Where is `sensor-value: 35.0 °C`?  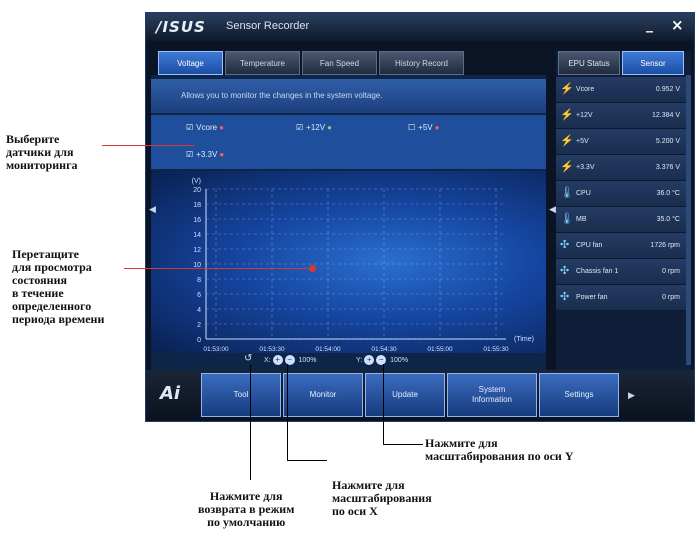
sensor-value: 35.0 °C is located at coordinates (668, 219).